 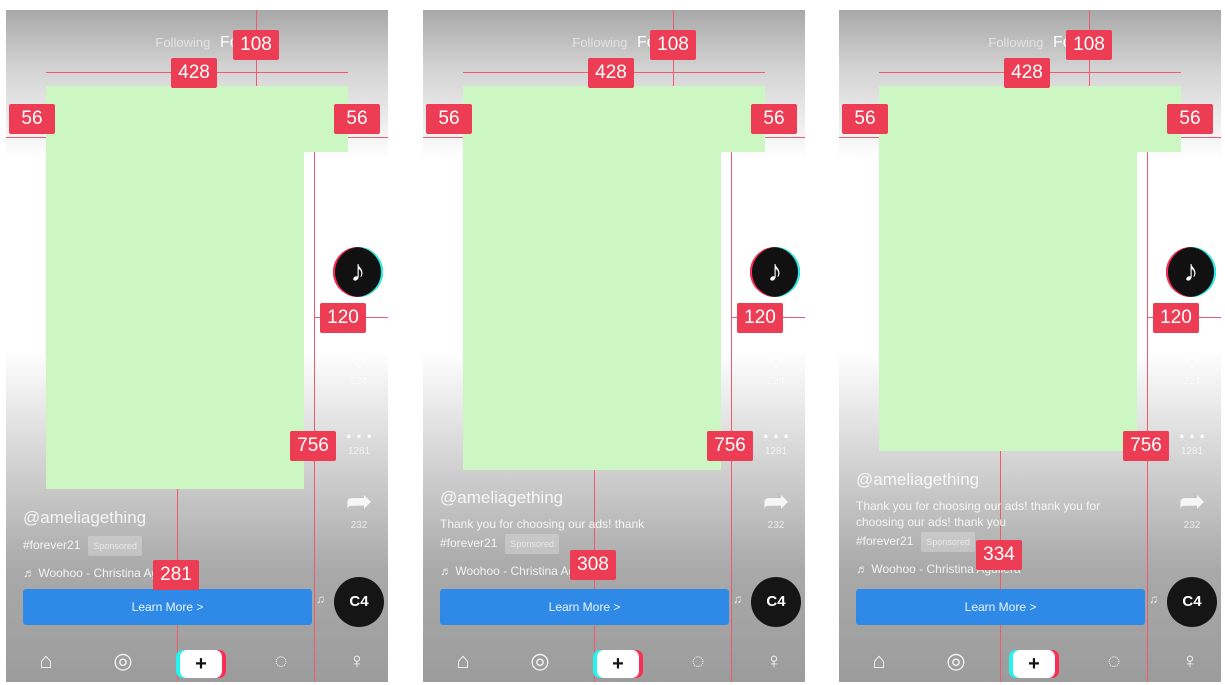 I want to click on hashtag-row: #forever21 Sponsored, so click(x=105, y=546).